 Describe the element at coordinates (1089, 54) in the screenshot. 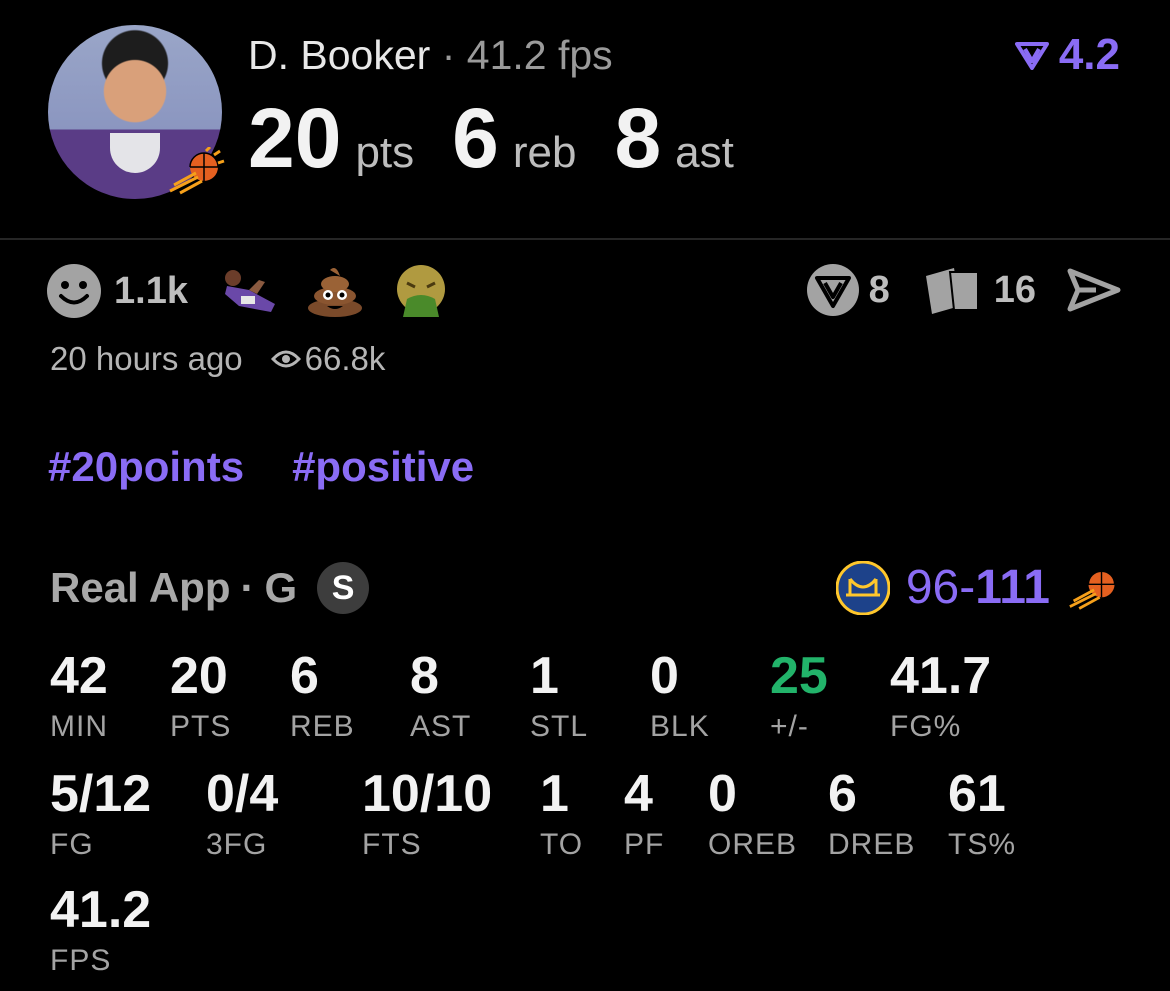

I see `rating-value: 4.2` at that location.